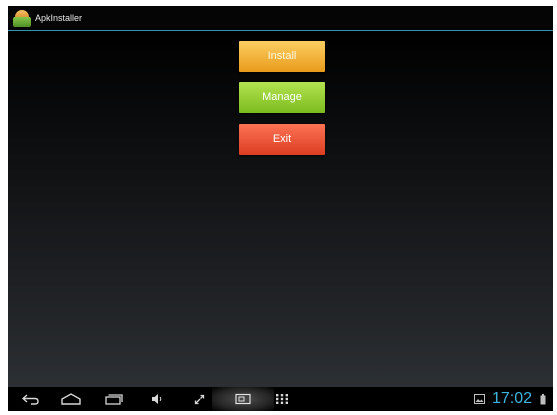 This screenshot has width=557, height=415. What do you see at coordinates (282, 56) in the screenshot?
I see `install-button: Install` at bounding box center [282, 56].